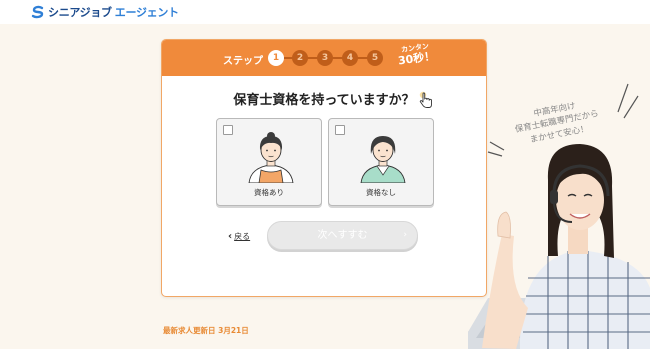 Image resolution: width=650 pixels, height=349 pixels. I want to click on next-button-label: 次へすすむ, so click(342, 235).